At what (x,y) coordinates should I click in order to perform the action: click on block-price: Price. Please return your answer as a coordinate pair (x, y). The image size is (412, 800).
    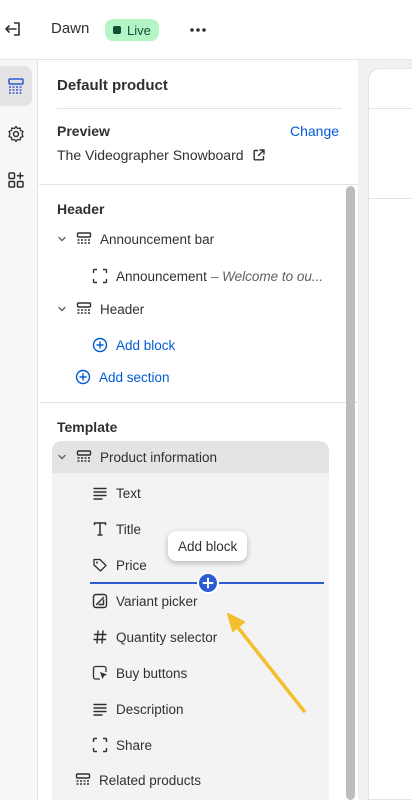
    Looking at the image, I should click on (119, 565).